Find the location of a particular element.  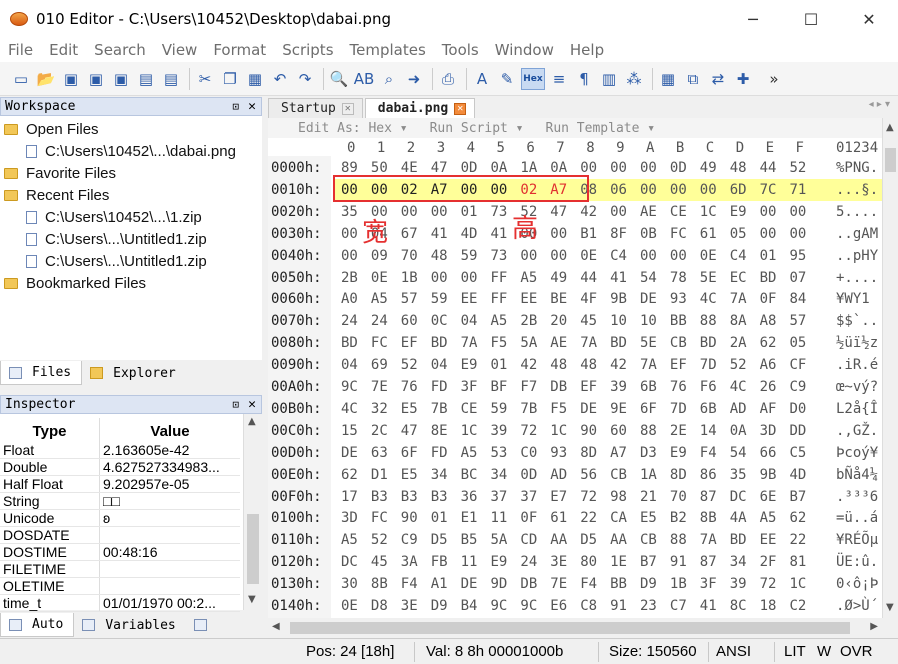

hex-byte: EF is located at coordinates (591, 387).